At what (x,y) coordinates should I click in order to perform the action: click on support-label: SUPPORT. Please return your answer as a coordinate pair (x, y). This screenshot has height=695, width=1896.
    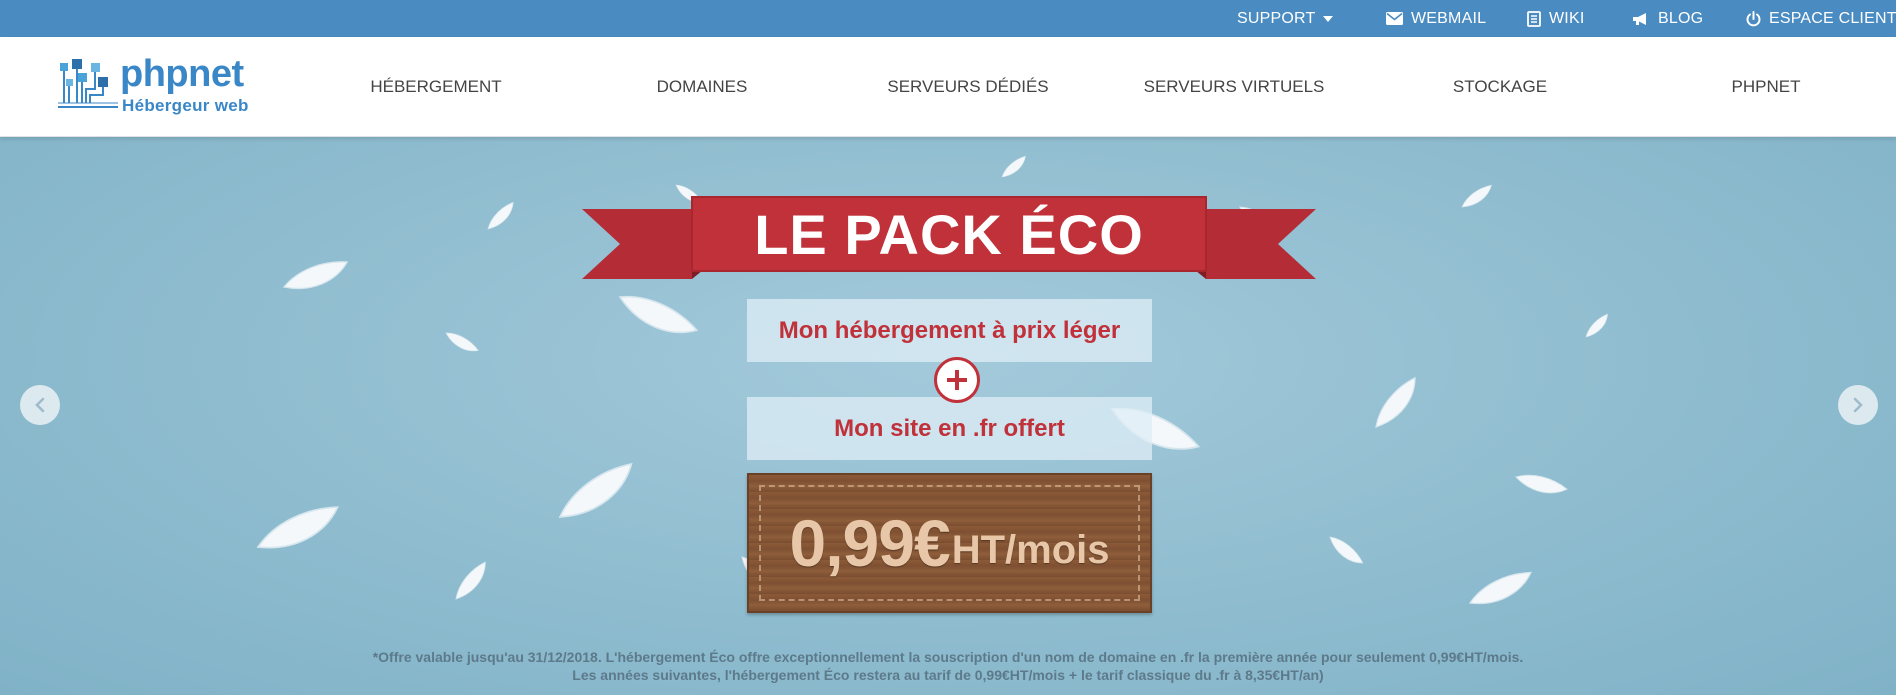
    Looking at the image, I should click on (1276, 18).